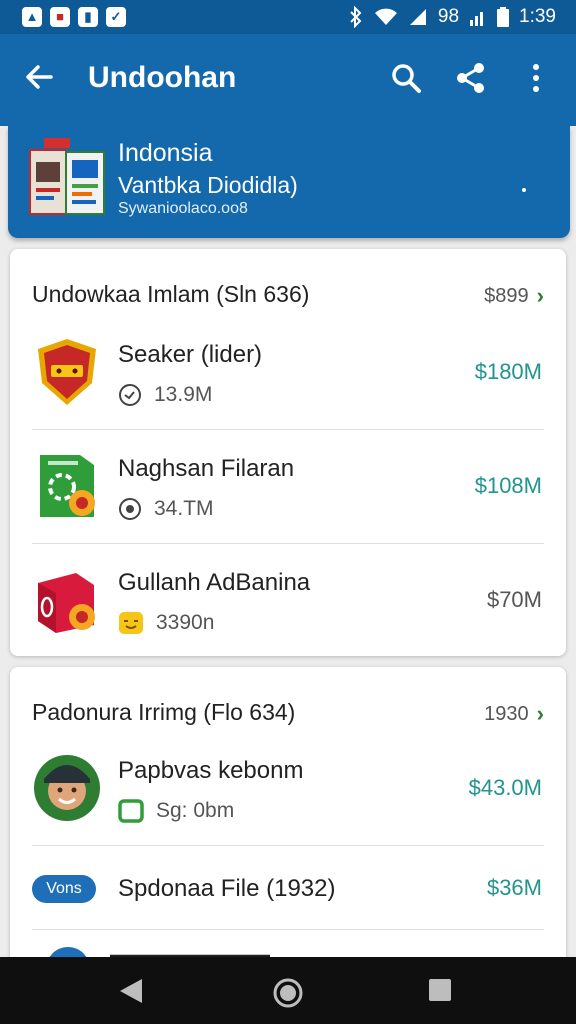 Image resolution: width=576 pixels, height=1024 pixels. What do you see at coordinates (385, 16) in the screenshot?
I see `wifi-icon` at bounding box center [385, 16].